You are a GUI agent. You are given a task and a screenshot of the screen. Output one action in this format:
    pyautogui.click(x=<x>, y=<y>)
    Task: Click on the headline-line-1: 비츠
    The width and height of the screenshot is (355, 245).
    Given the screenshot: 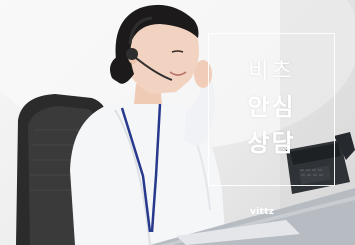 What is the action you would take?
    pyautogui.click(x=271, y=71)
    